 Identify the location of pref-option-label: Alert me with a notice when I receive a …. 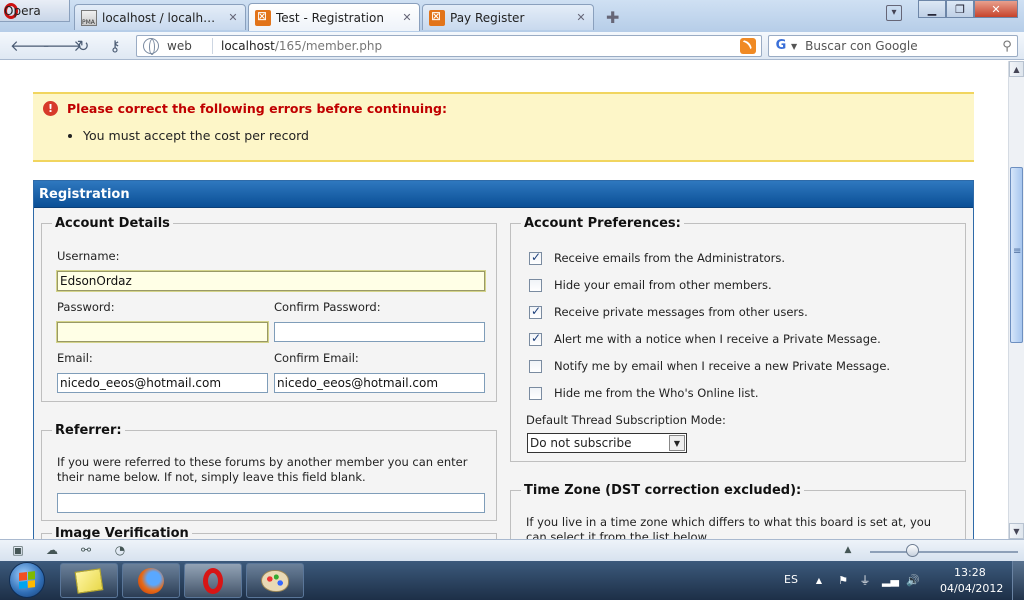
(717, 339).